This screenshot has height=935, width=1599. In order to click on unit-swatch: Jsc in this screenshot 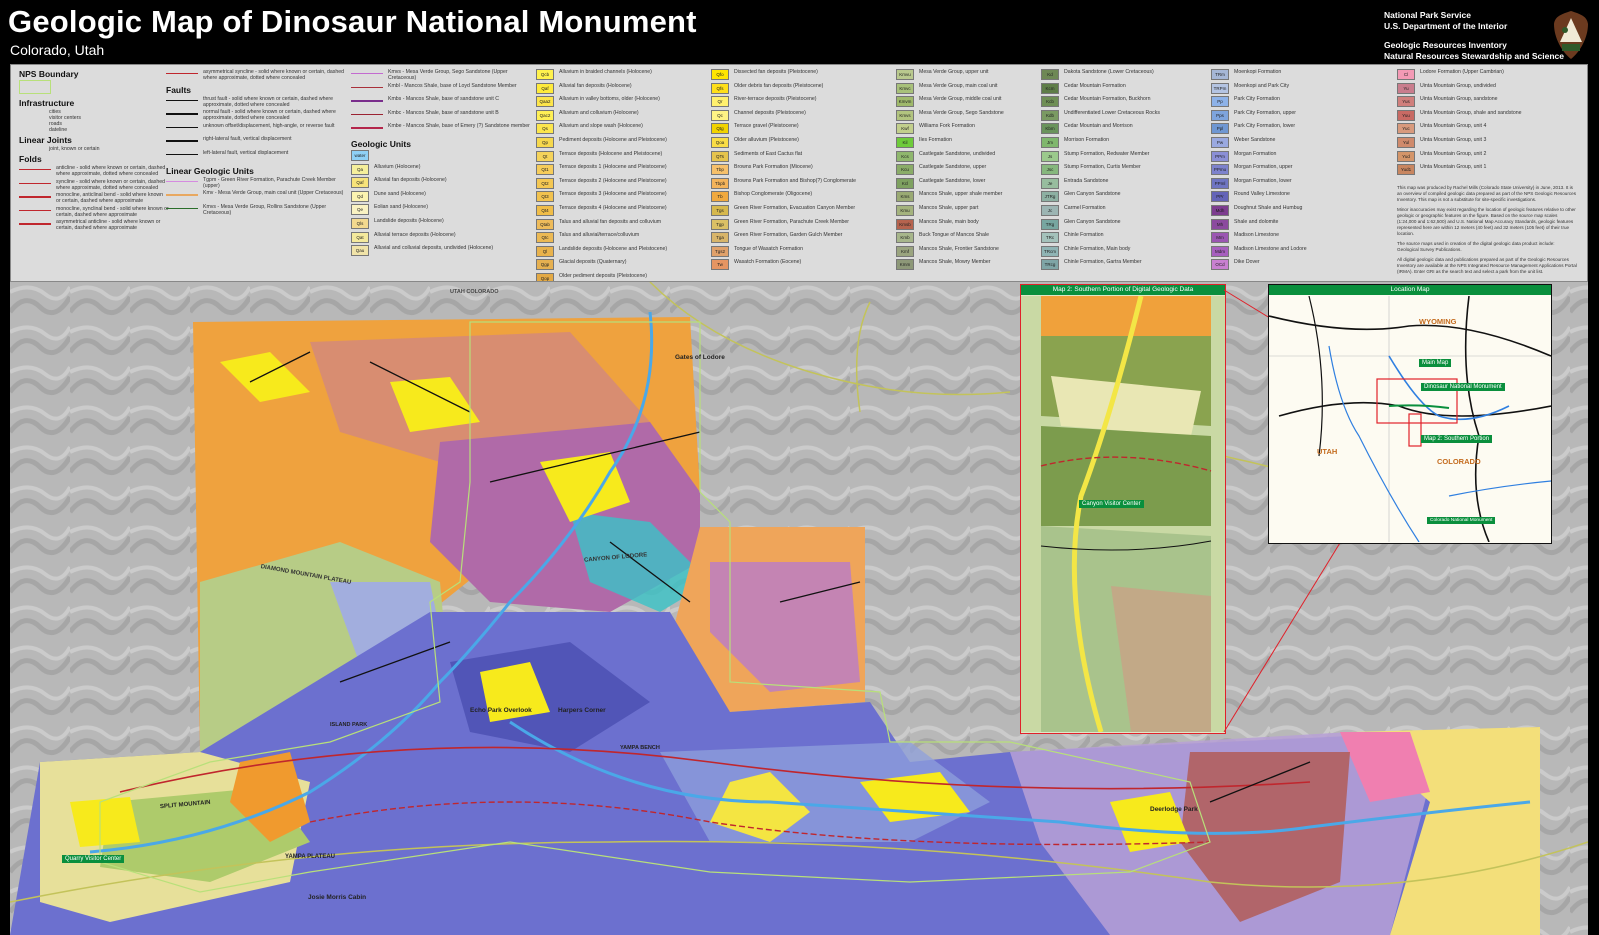, I will do `click(1050, 170)`.